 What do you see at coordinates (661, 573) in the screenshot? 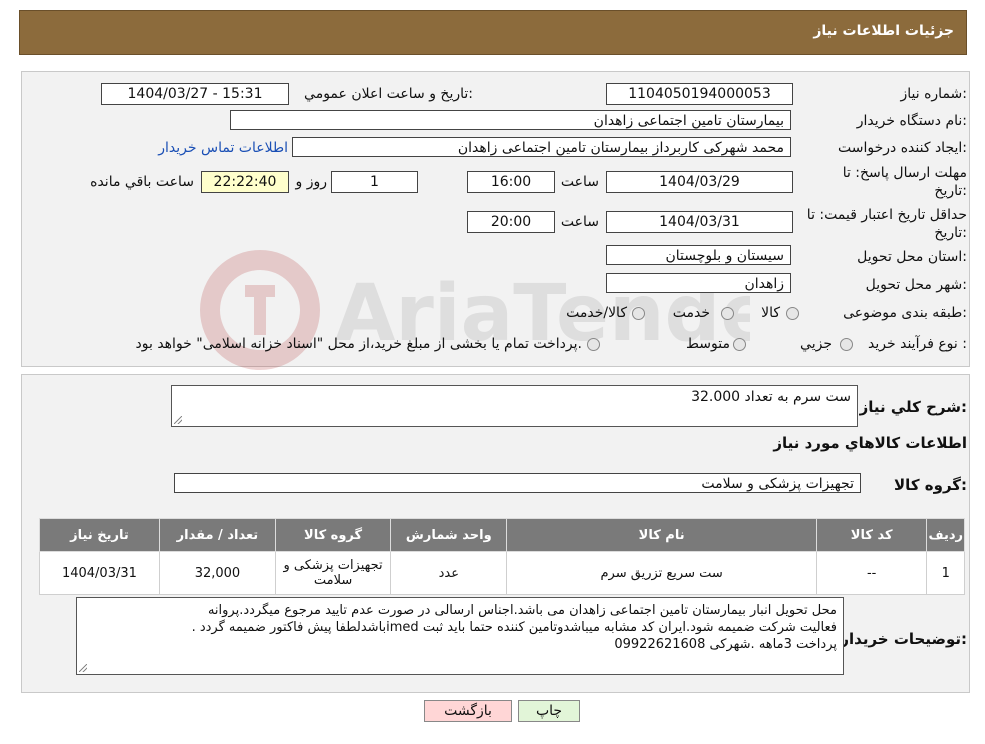
I see `cell-goods-name: ست سریع تزریق سرم` at bounding box center [661, 573].